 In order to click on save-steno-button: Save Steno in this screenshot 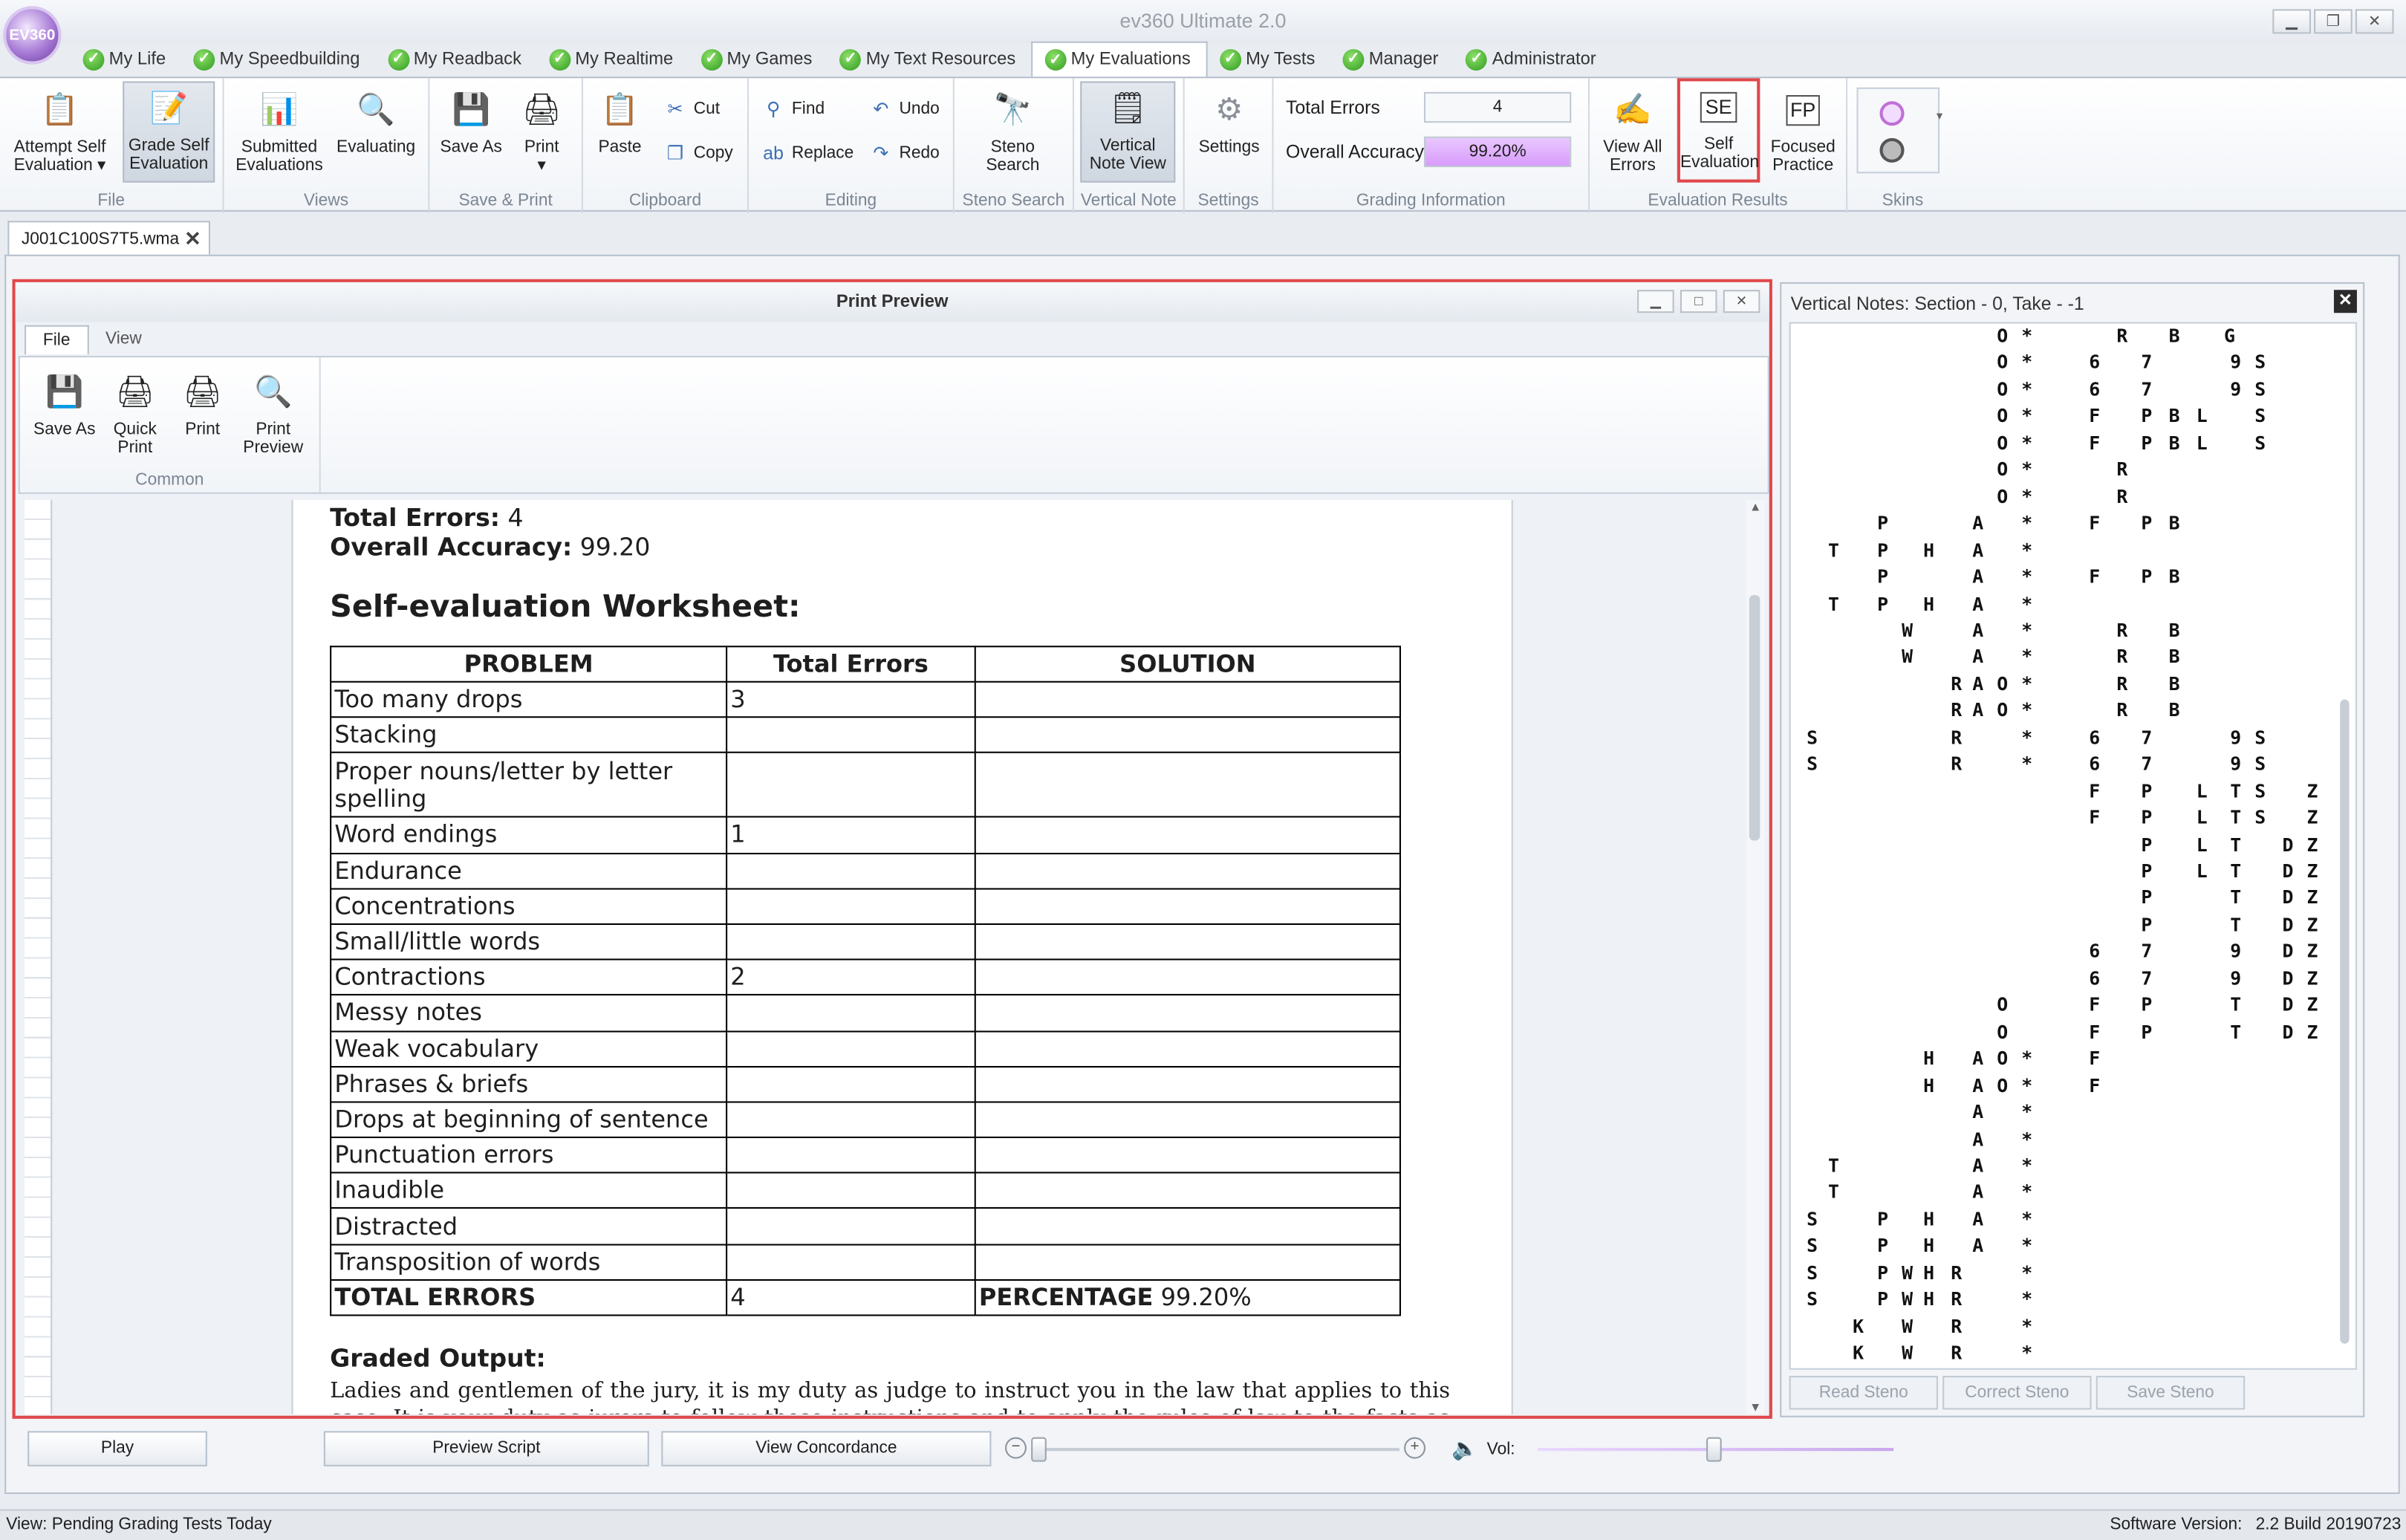, I will do `click(2171, 1393)`.